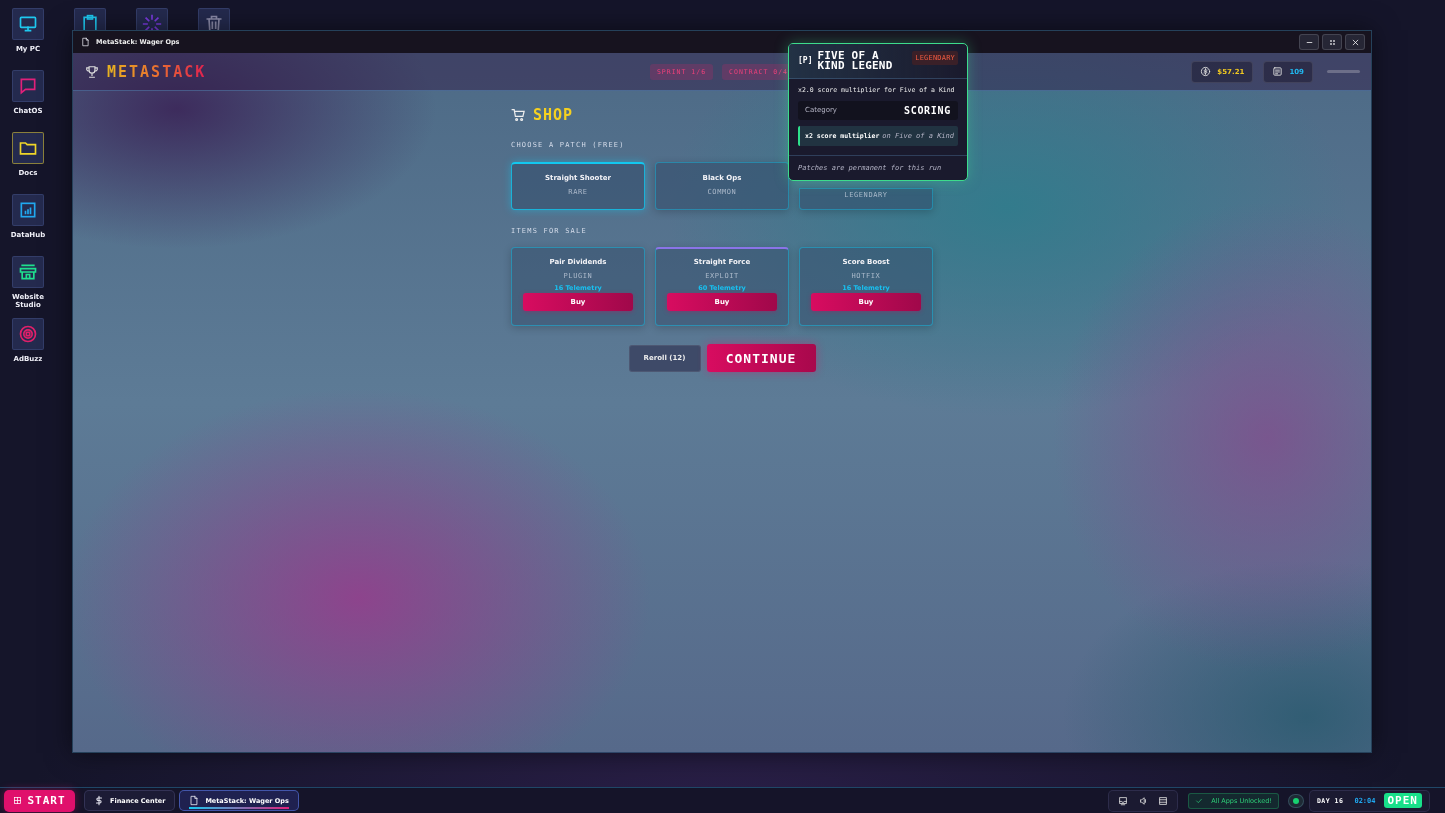 This screenshot has height=813, width=1445. What do you see at coordinates (761, 358) in the screenshot?
I see `continue-button: CONTINUE` at bounding box center [761, 358].